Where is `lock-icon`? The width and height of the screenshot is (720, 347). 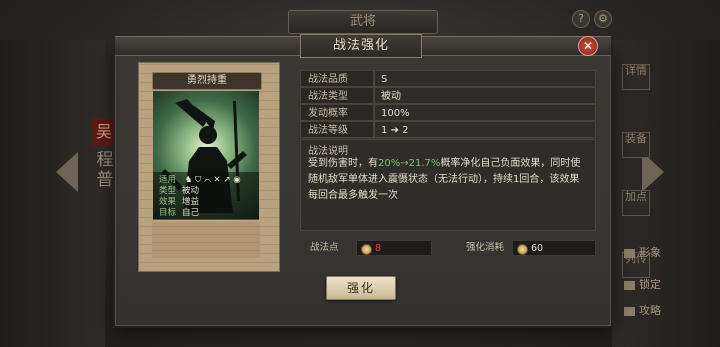 lock-icon is located at coordinates (629, 285).